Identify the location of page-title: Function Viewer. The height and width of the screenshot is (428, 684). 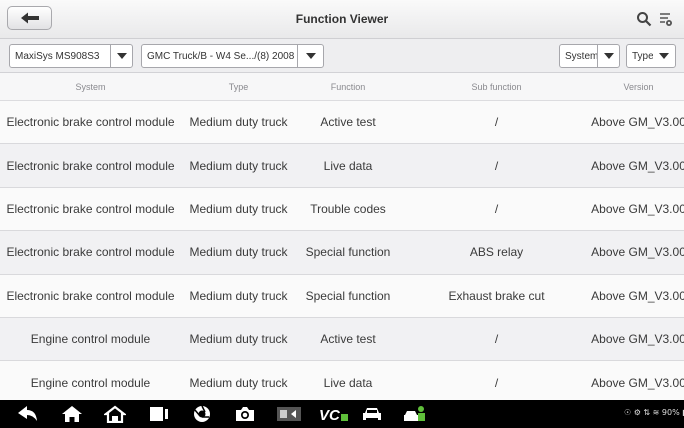
(342, 19).